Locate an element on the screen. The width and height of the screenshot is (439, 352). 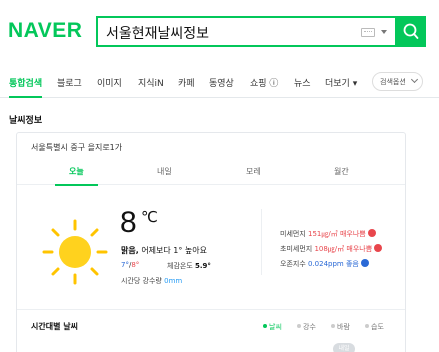
legend-weather: 날씨 is located at coordinates (272, 327).